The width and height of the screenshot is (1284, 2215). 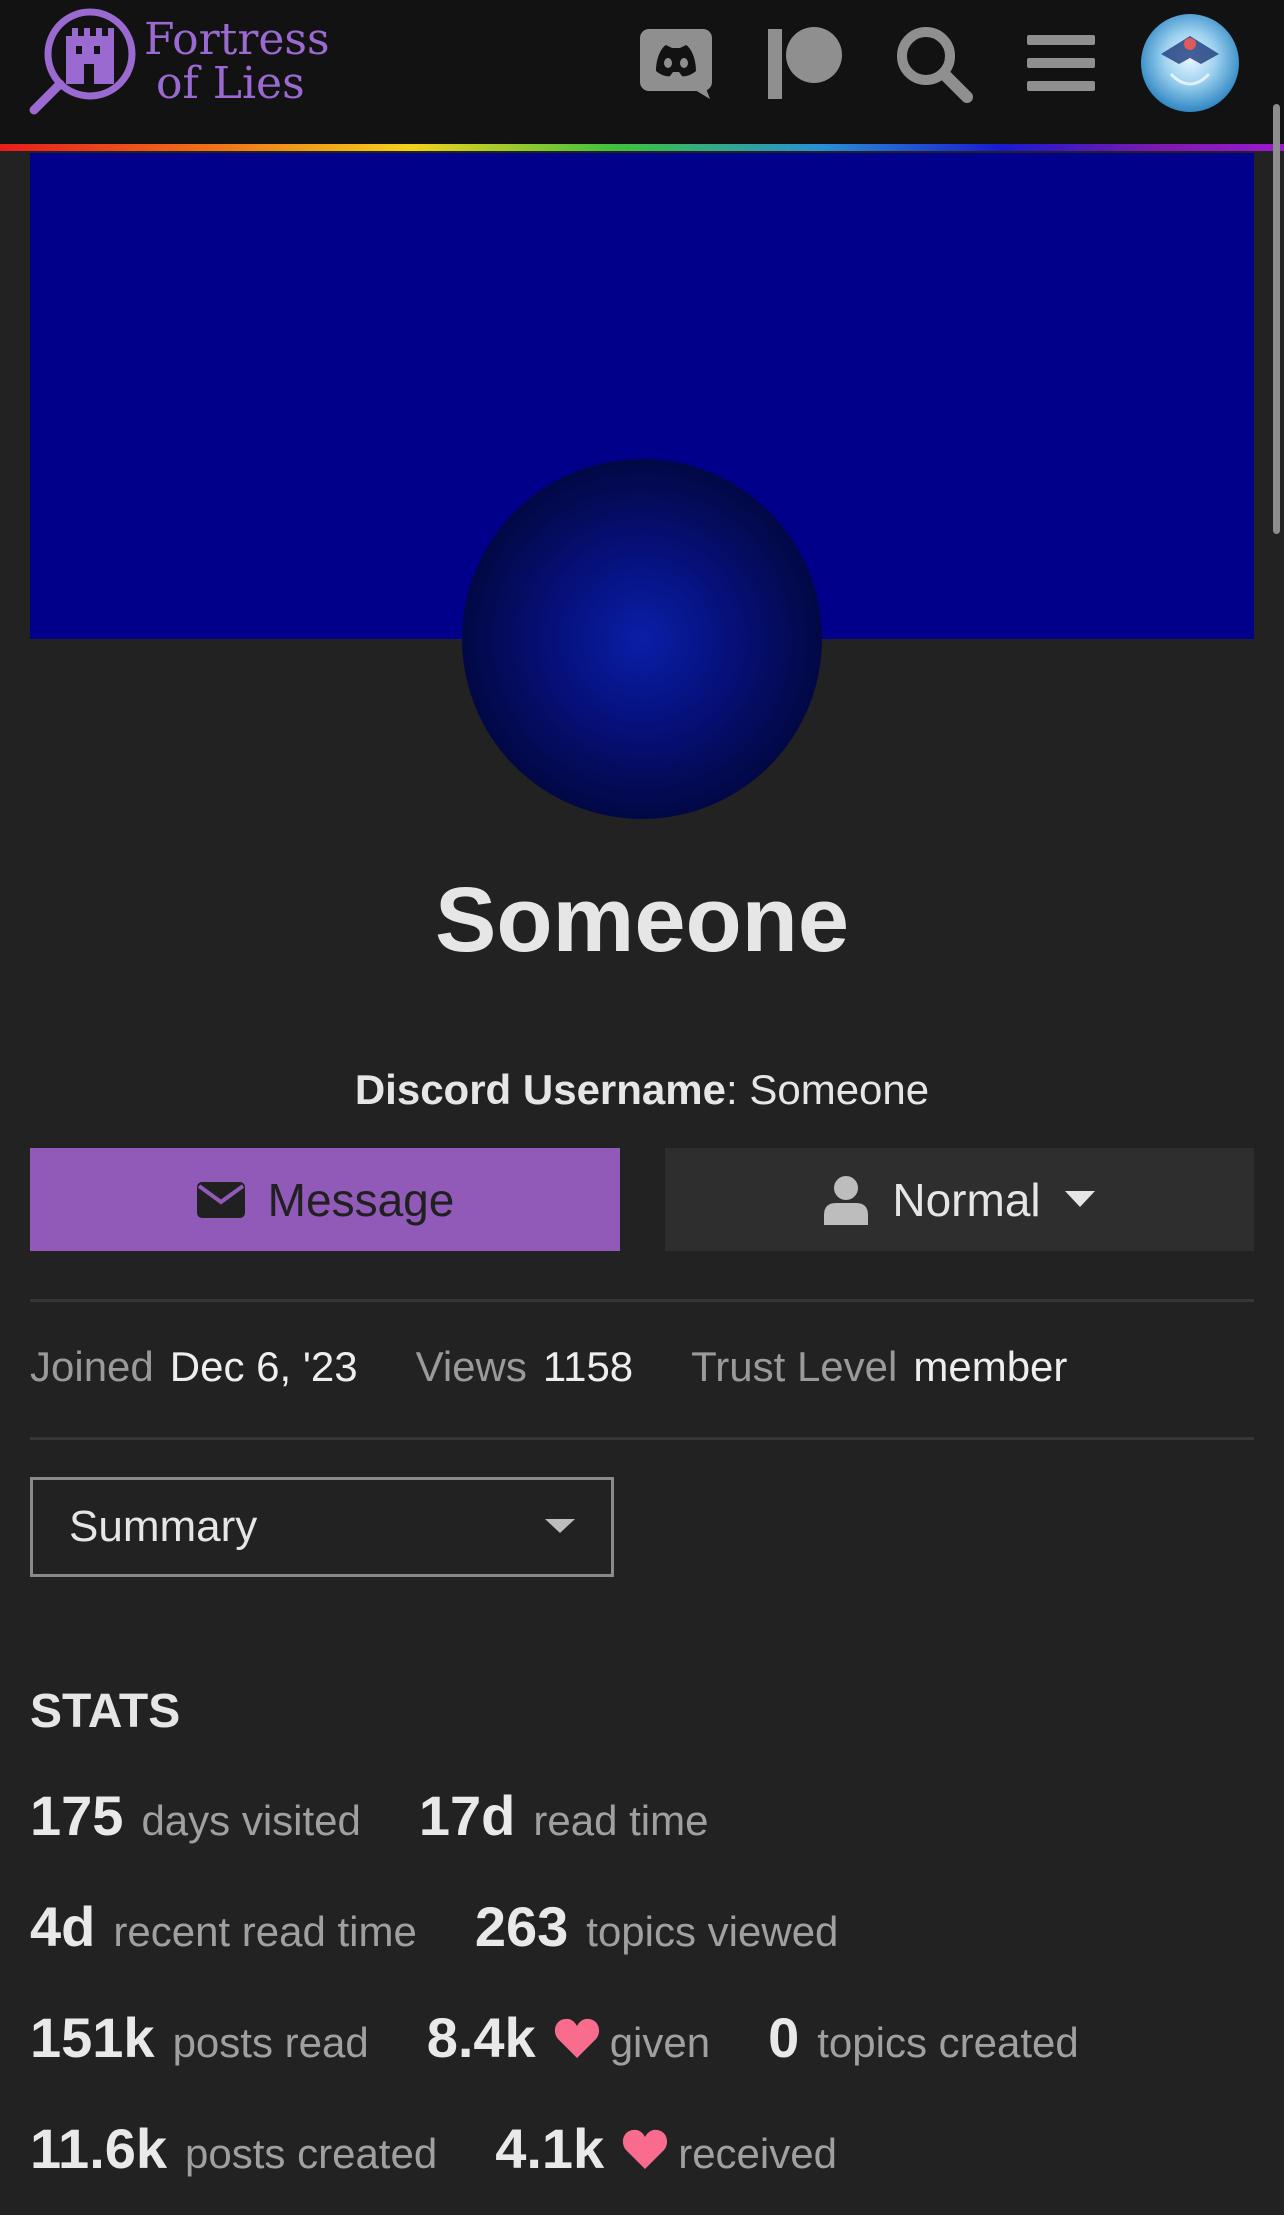 I want to click on notification-level-button: Normal, so click(x=959, y=1199).